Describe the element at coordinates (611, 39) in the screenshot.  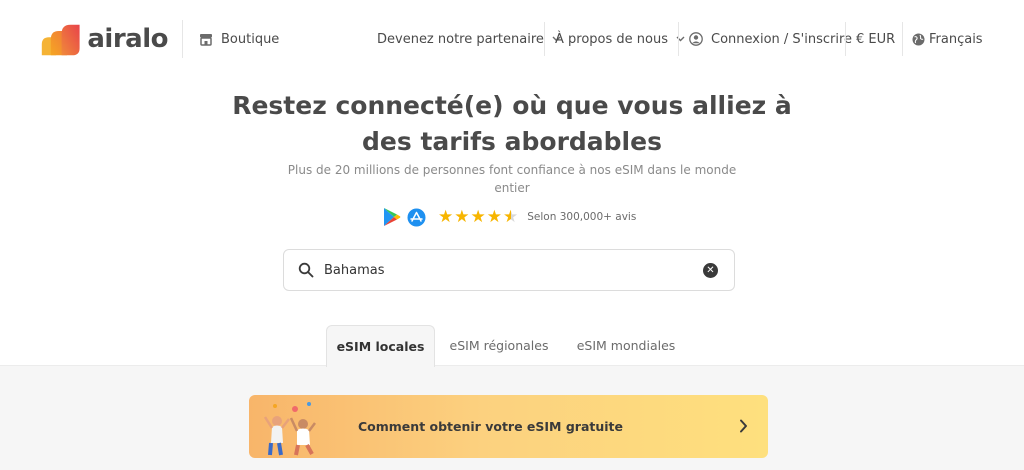
I see `about-label: À propos de nous` at that location.